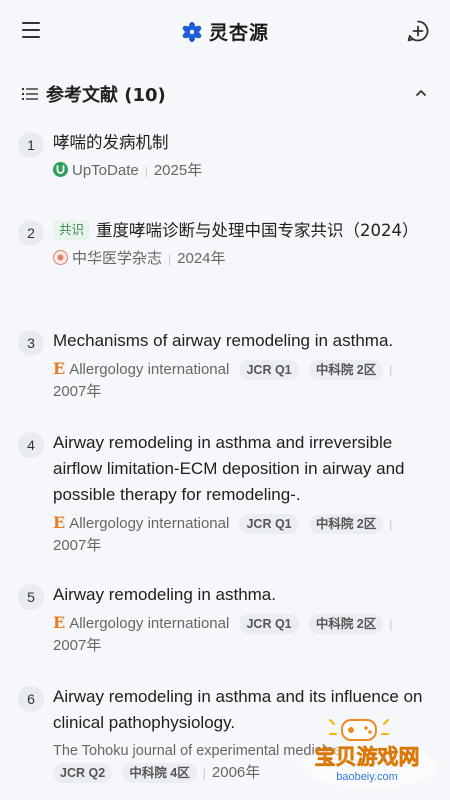 The width and height of the screenshot is (450, 800). I want to click on reference-meta: 中华医学杂志 | 2024年, so click(243, 259).